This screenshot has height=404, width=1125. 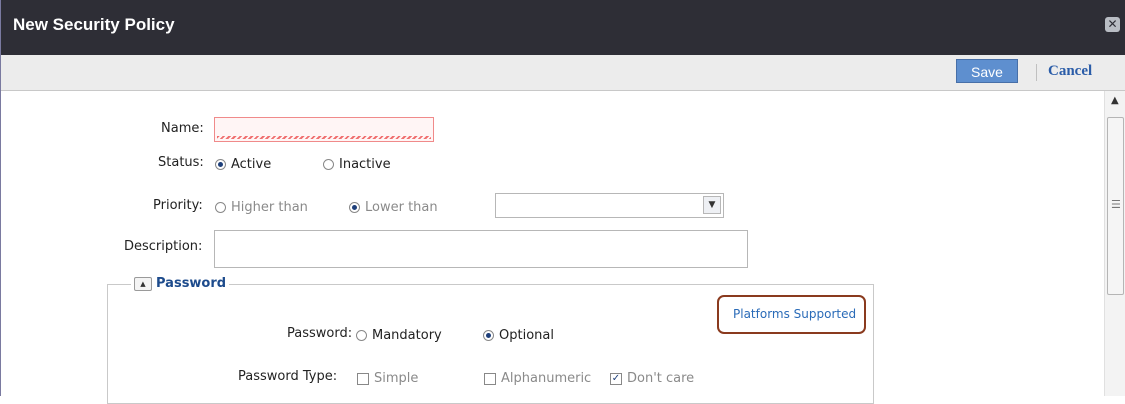 I want to click on password-type-alphanumeric-checkbox: Alphanumeric, so click(x=537, y=378).